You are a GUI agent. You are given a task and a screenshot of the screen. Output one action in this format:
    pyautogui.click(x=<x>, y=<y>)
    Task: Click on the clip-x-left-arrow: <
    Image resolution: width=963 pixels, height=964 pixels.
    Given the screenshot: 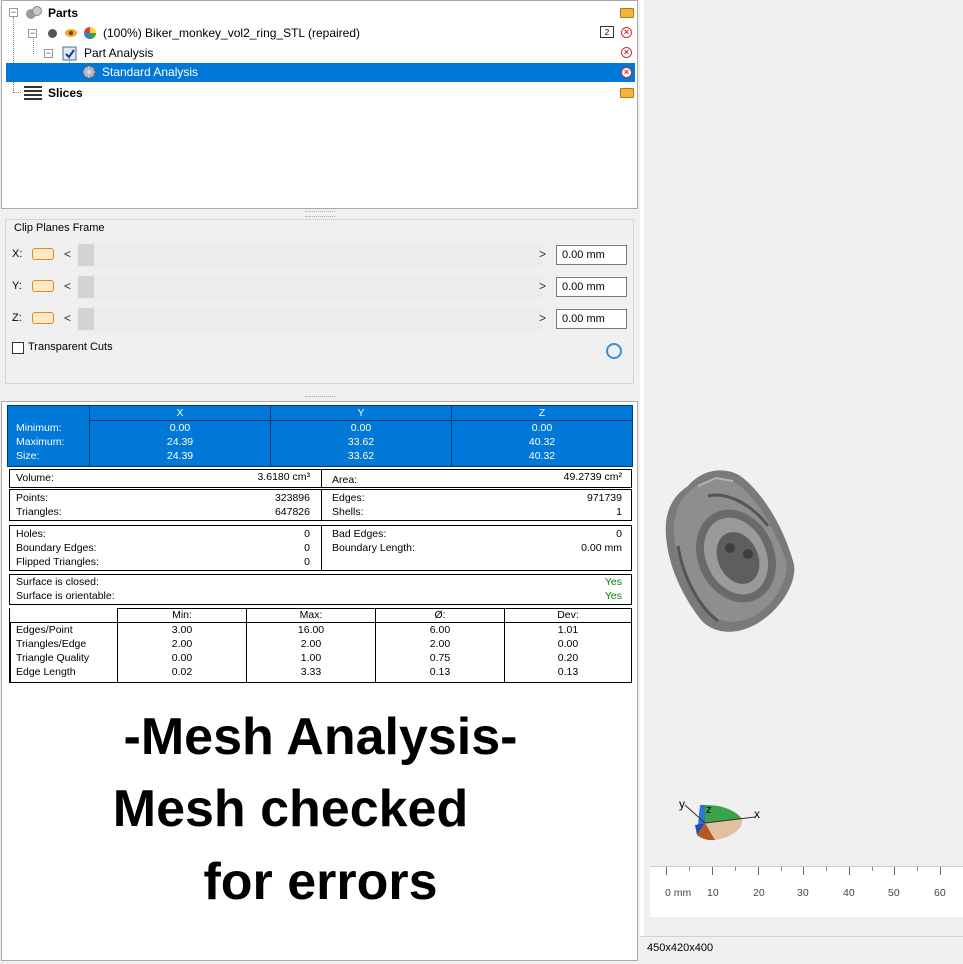 What is the action you would take?
    pyautogui.click(x=67, y=254)
    